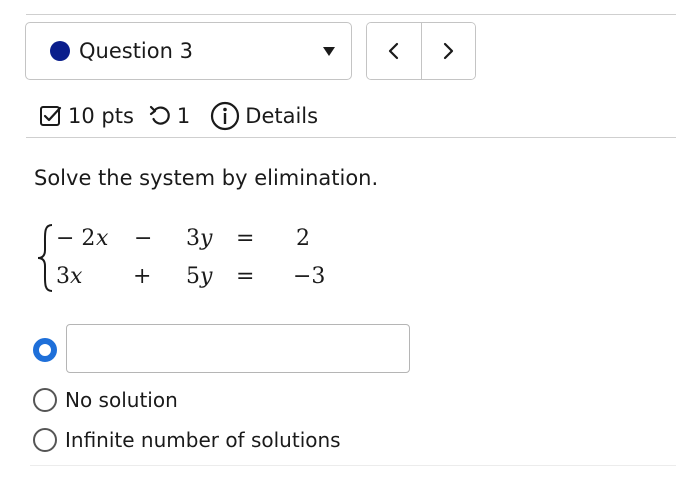 Image resolution: width=700 pixels, height=489 pixels. Describe the element at coordinates (309, 276) in the screenshot. I see `row2-rhs: −3` at that location.